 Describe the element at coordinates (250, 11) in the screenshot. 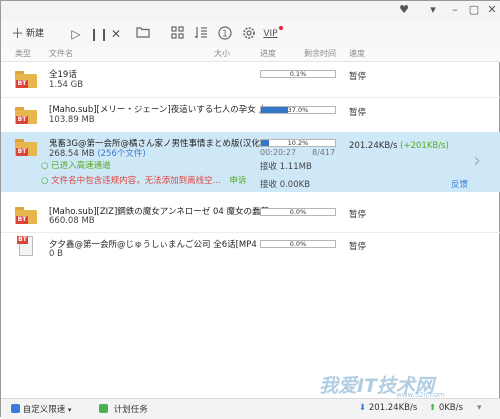

I see `title-bar: ♥ ▾ – ▢ ✕` at that location.